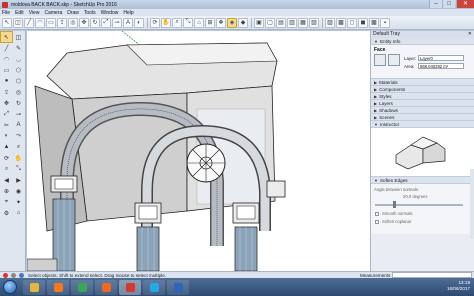 The image size is (474, 296). What do you see at coordinates (53, 13) in the screenshot?
I see `menu-camera: Camera` at bounding box center [53, 13].